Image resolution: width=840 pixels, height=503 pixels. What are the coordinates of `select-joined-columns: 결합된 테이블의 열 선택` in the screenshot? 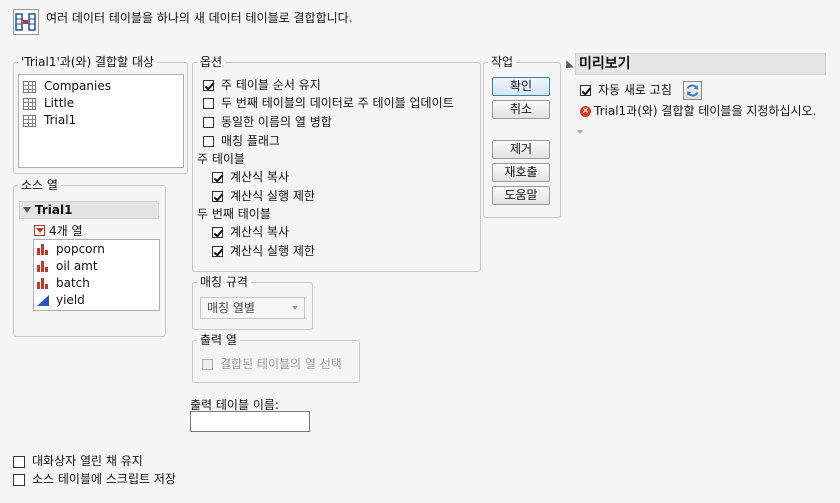 It's located at (272, 364).